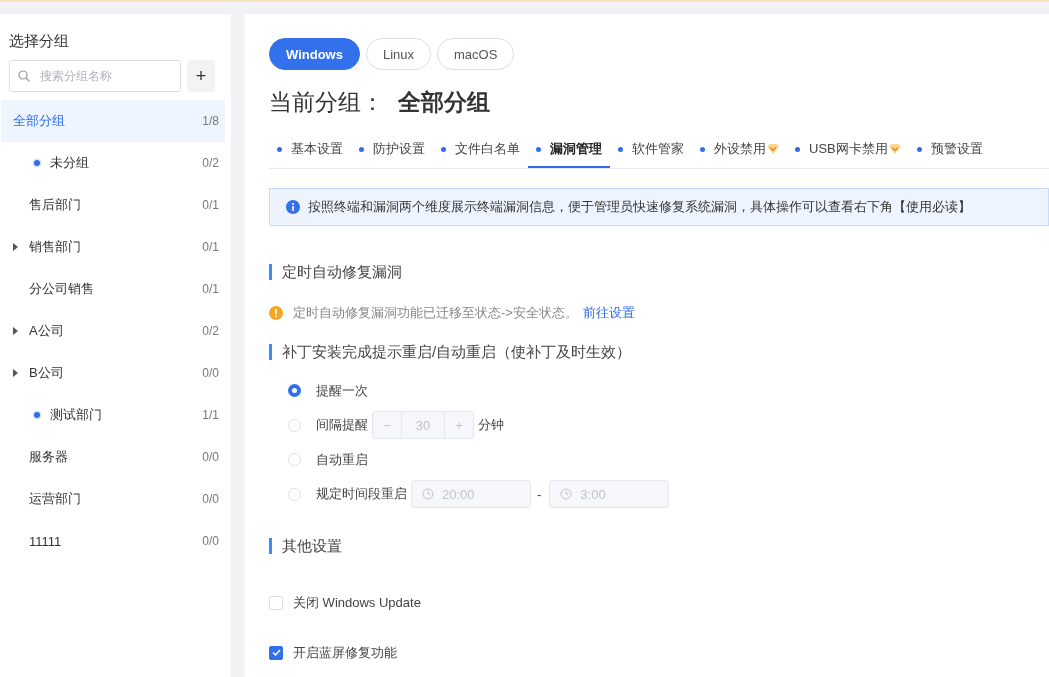  Describe the element at coordinates (113, 289) in the screenshot. I see `group-item: 分公司销售 0/1` at that location.